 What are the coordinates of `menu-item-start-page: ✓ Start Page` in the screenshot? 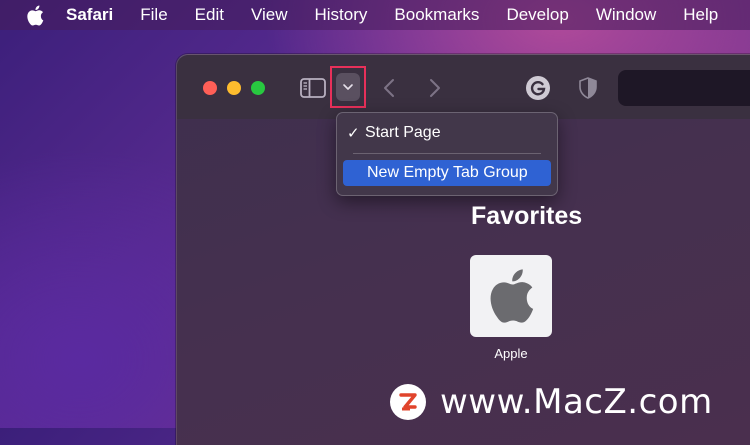 It's located at (447, 133).